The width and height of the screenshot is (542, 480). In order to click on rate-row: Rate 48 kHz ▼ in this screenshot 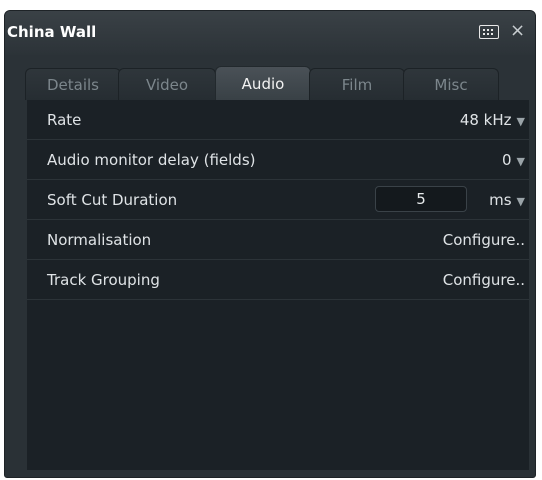, I will do `click(278, 120)`.